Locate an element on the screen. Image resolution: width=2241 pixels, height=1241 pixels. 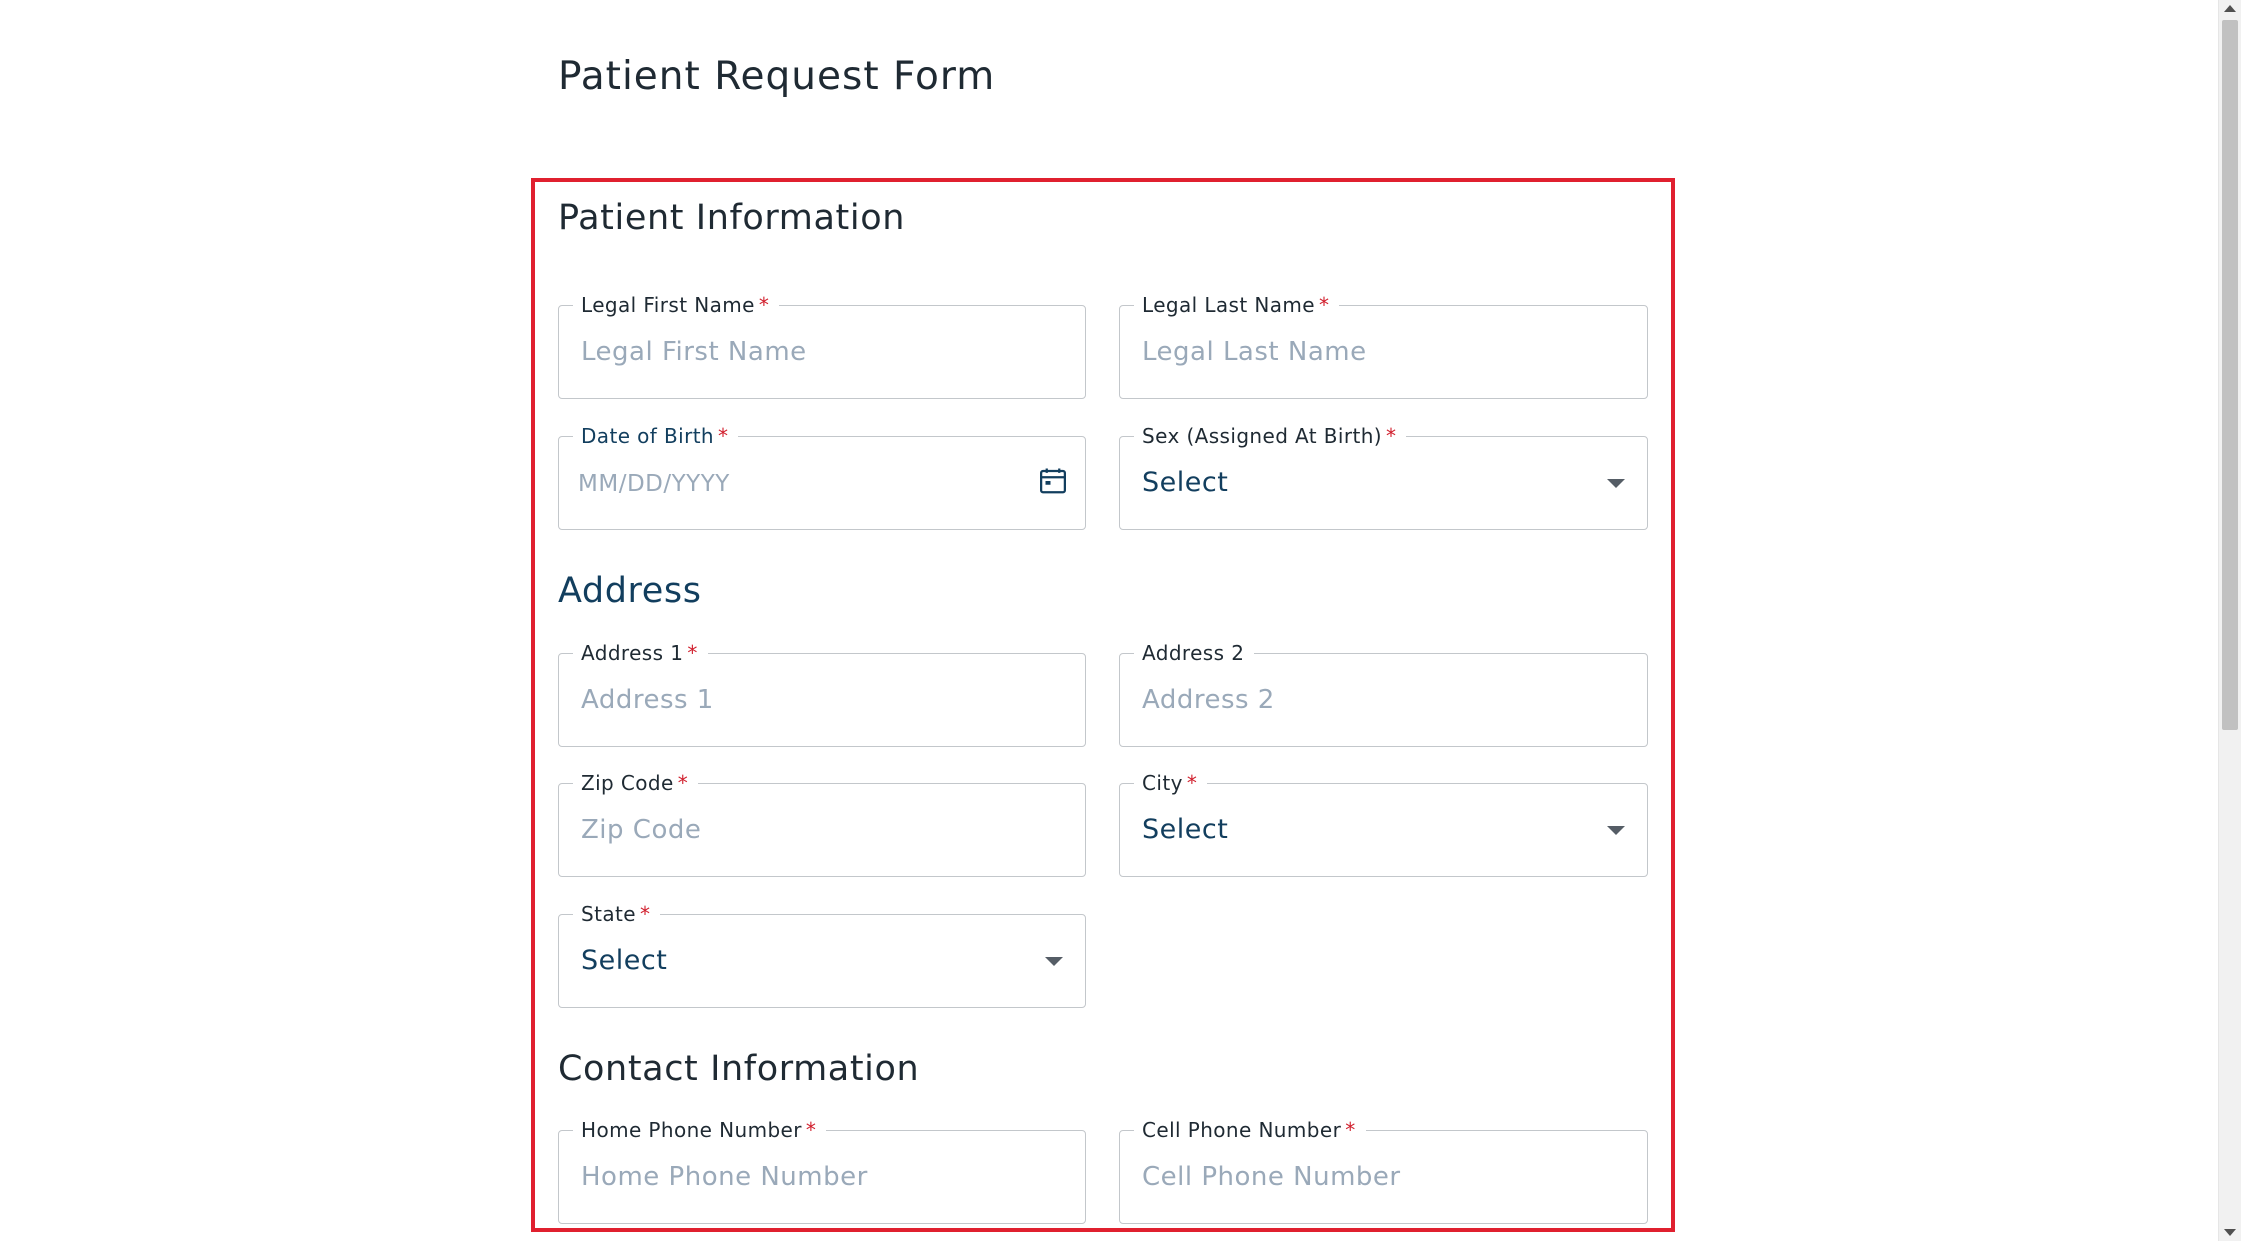
date-of-birth-input is located at coordinates (801, 483).